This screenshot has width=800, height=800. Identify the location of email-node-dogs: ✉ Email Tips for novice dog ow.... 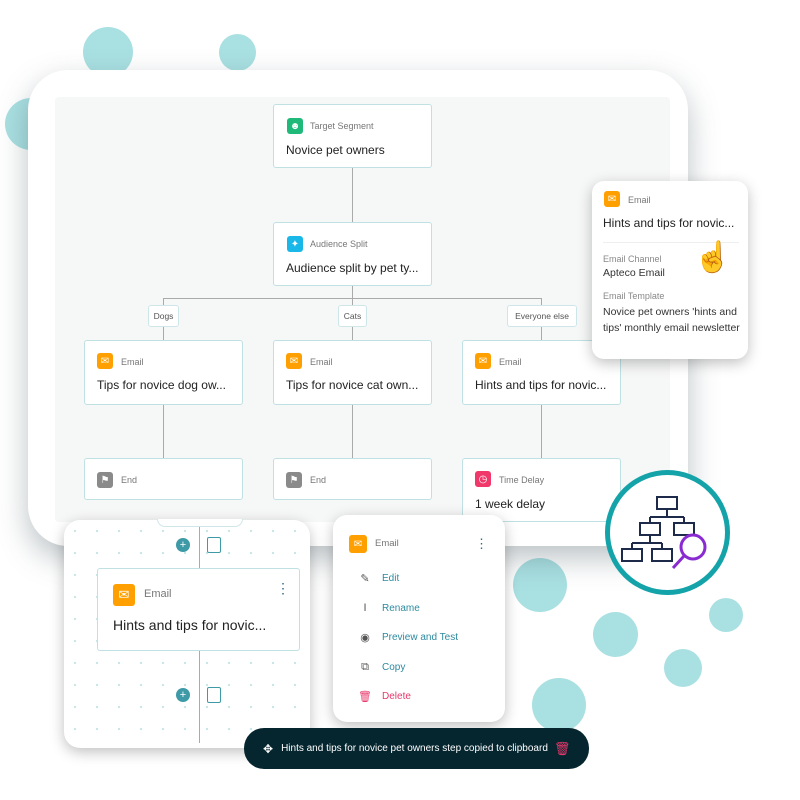
(163, 372).